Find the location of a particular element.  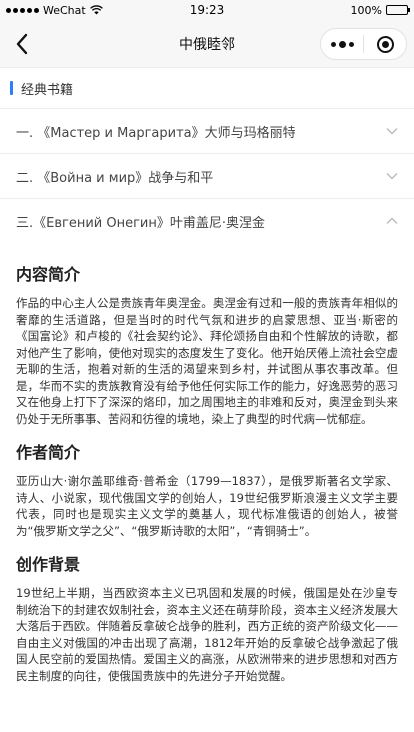

book-title: 二. 《Война и мир》战争与和平 is located at coordinates (115, 178).